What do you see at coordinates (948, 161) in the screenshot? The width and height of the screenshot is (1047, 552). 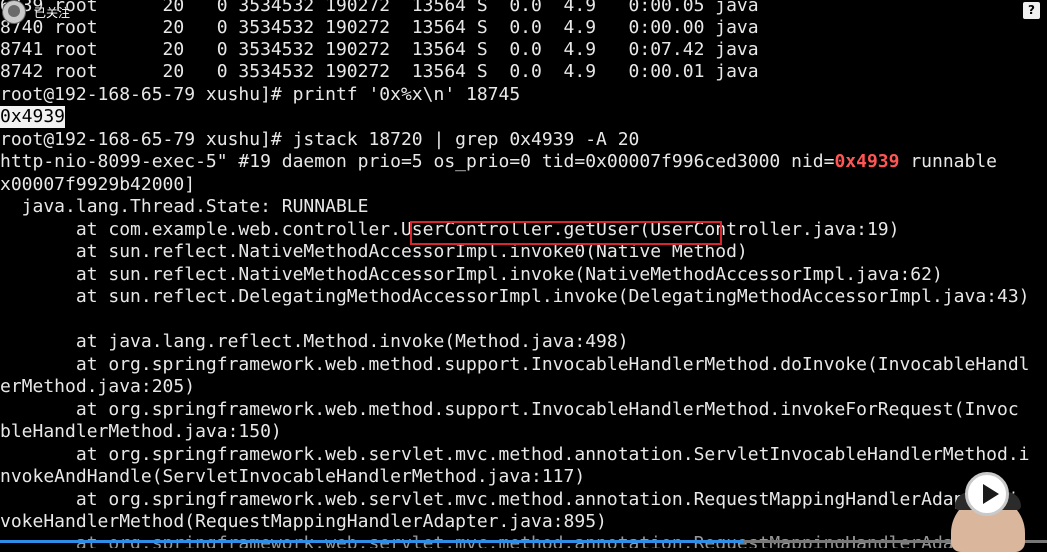 I see `thread-header-suffix: runnable` at bounding box center [948, 161].